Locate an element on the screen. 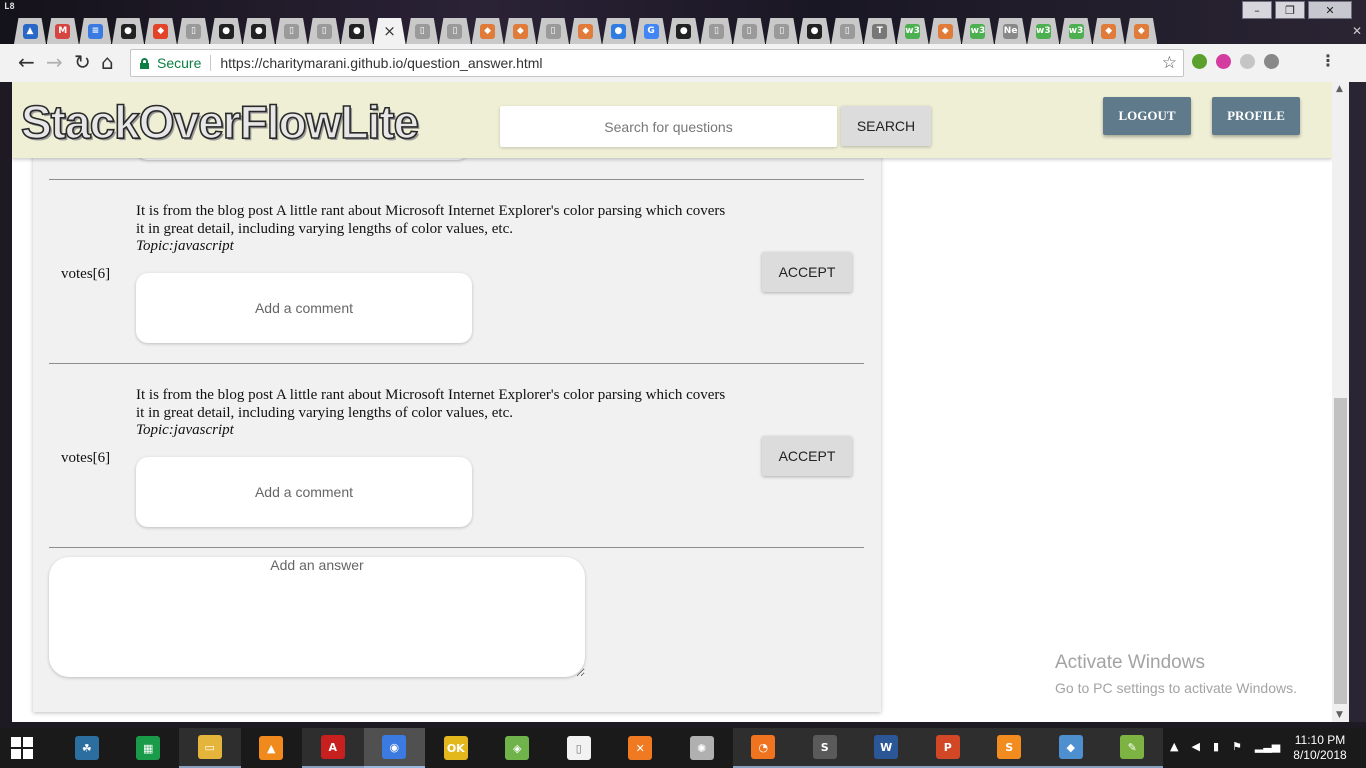 The image size is (1366, 768). flag-icon: ⚑ is located at coordinates (1237, 746).